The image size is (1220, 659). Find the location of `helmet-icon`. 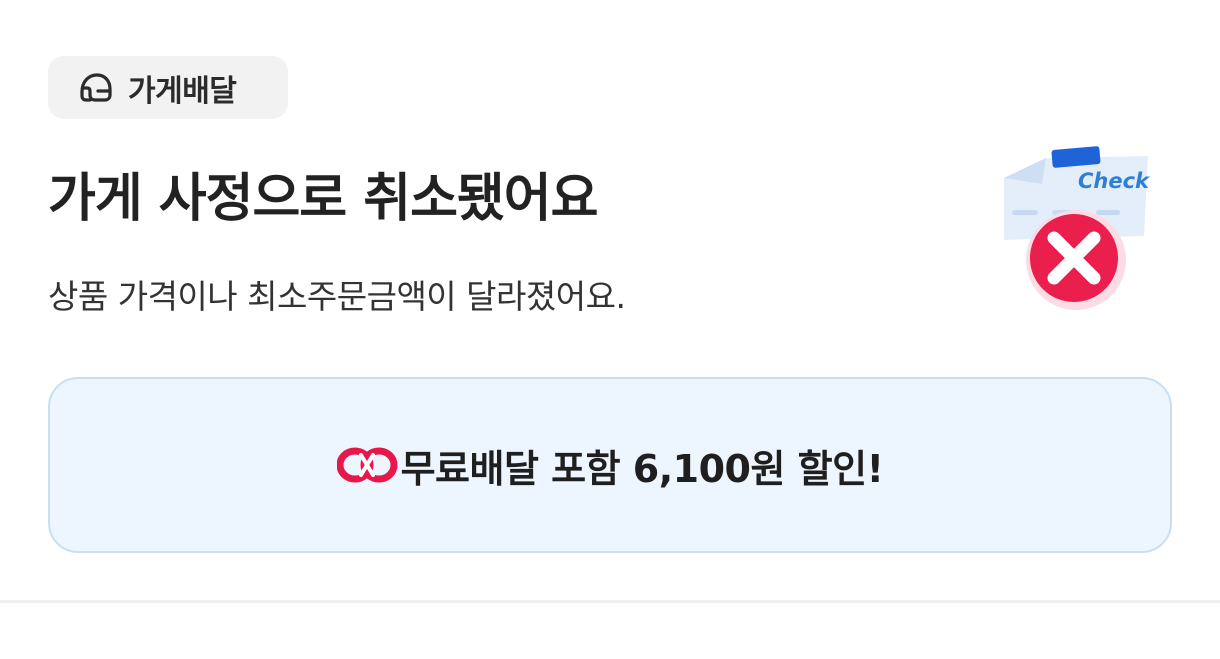

helmet-icon is located at coordinates (96, 88).